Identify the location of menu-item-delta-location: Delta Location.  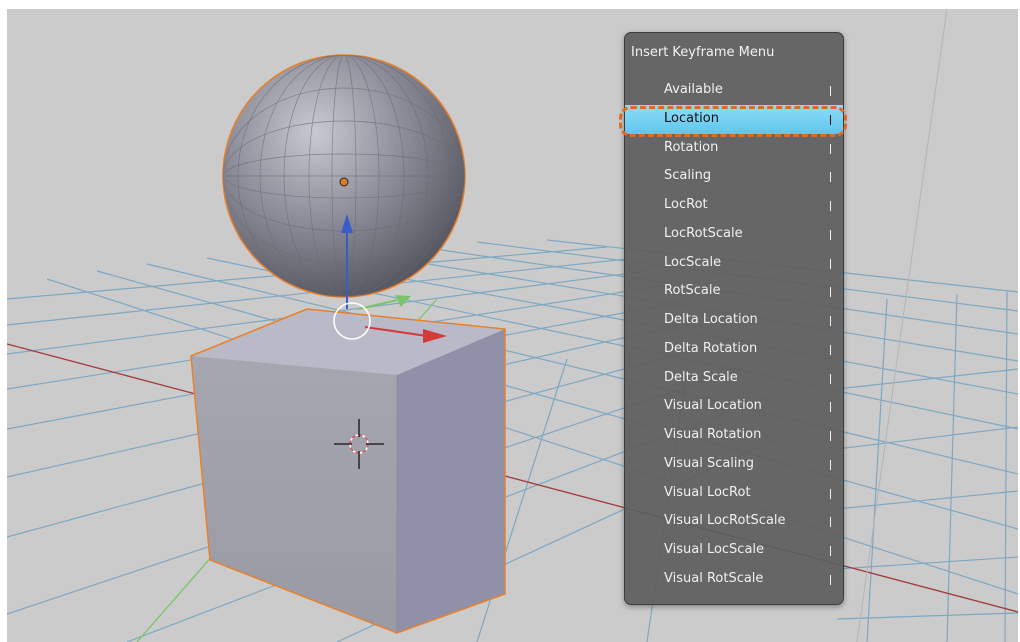
(734, 320).